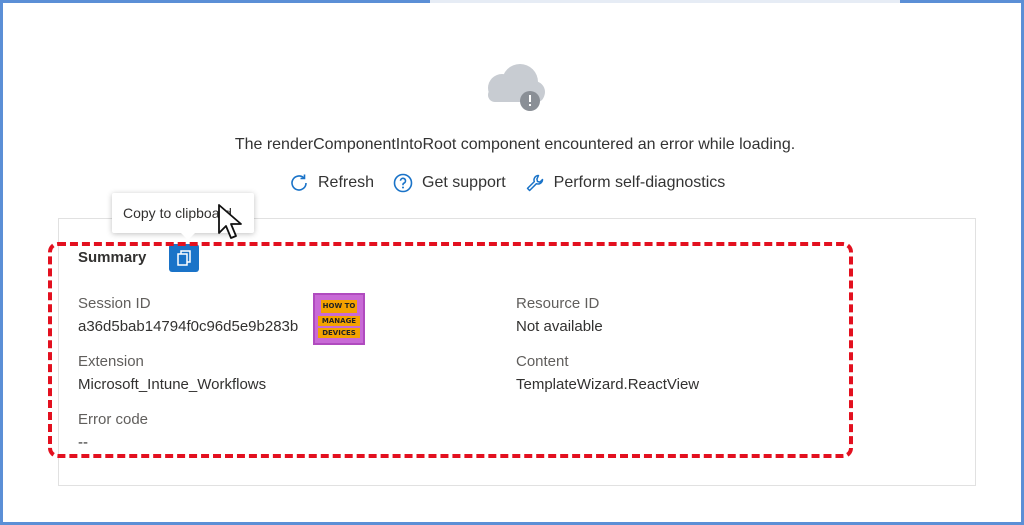 This screenshot has width=1024, height=525. Describe the element at coordinates (665, 1) in the screenshot. I see `top-bar` at that location.